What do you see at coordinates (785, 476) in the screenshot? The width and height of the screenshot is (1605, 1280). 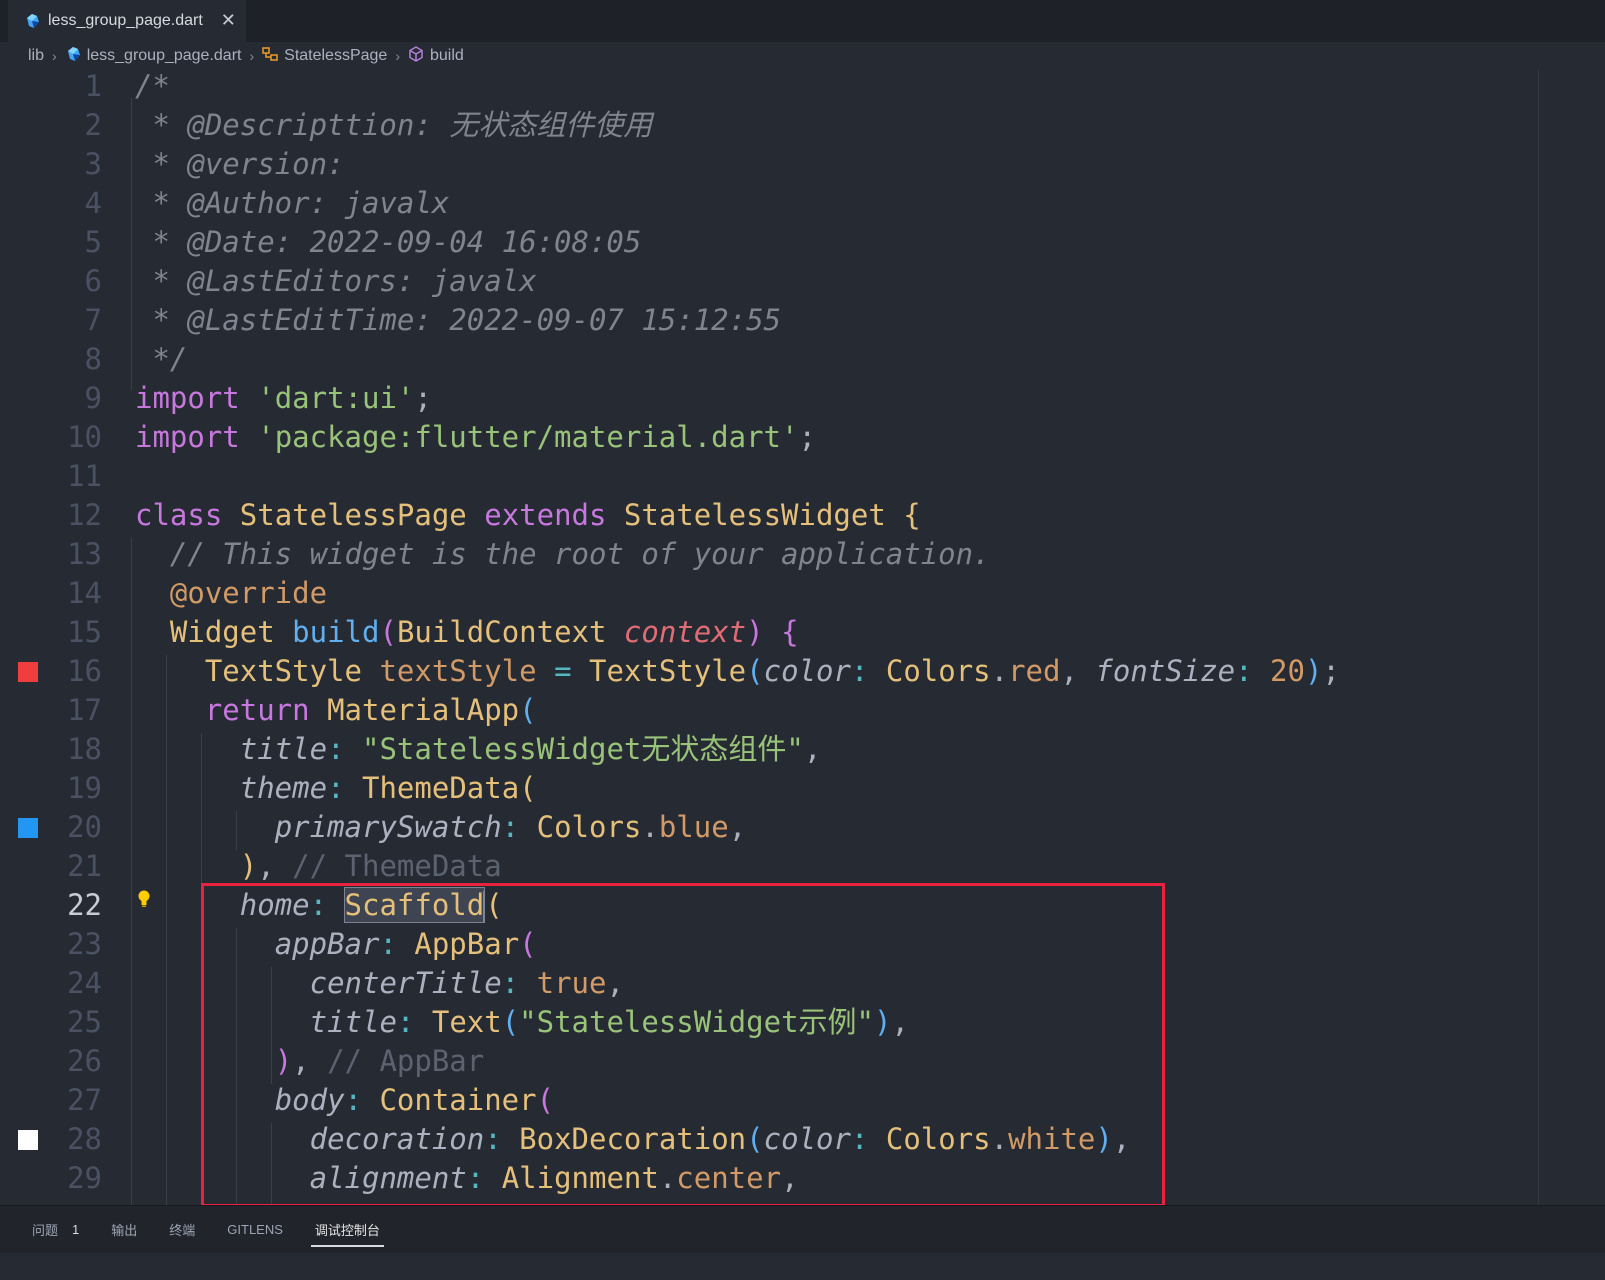 I see `code-line: 11` at bounding box center [785, 476].